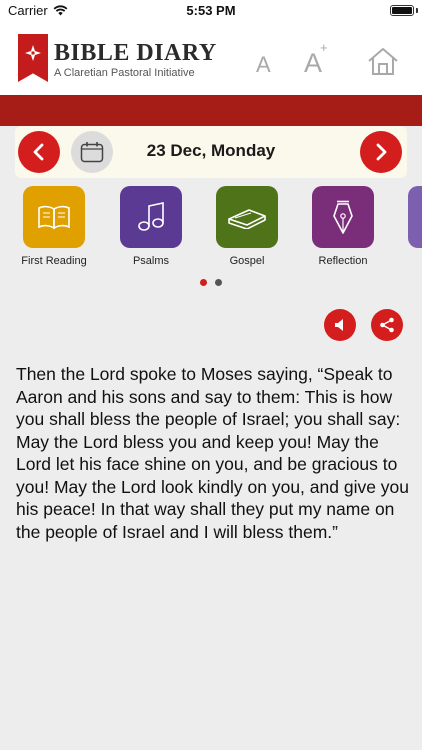  Describe the element at coordinates (218, 282) in the screenshot. I see `pager-dot` at that location.